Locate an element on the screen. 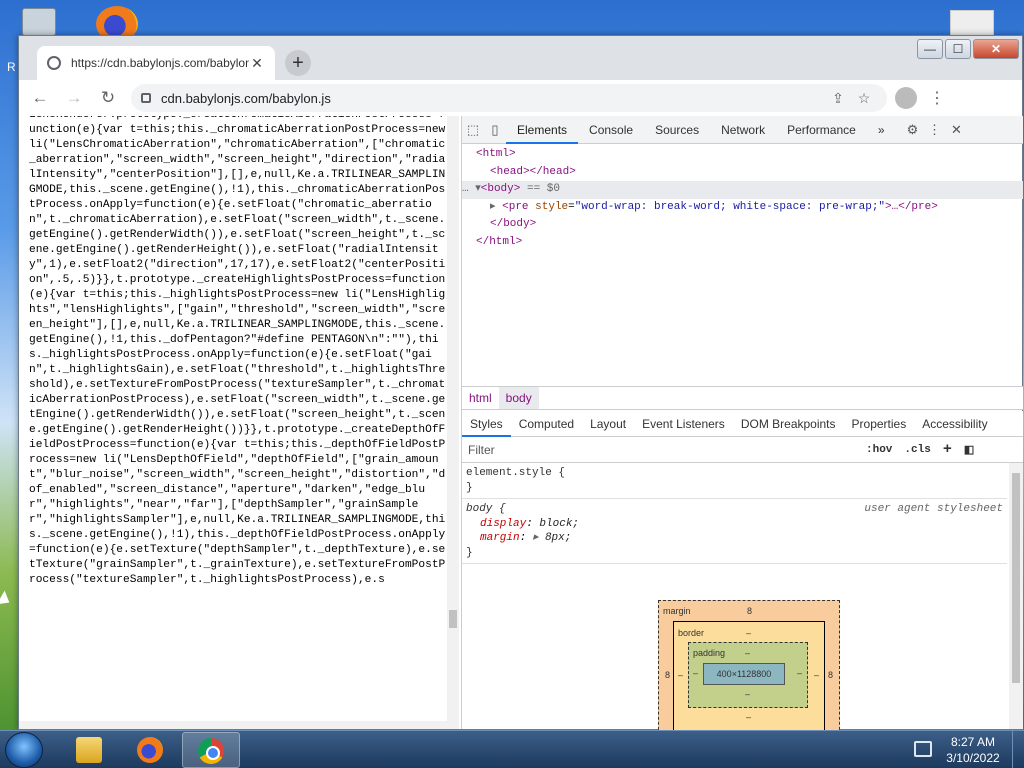 Image resolution: width=1024 pixels, height=768 pixels. breadcrumb: html body is located at coordinates (742, 398).